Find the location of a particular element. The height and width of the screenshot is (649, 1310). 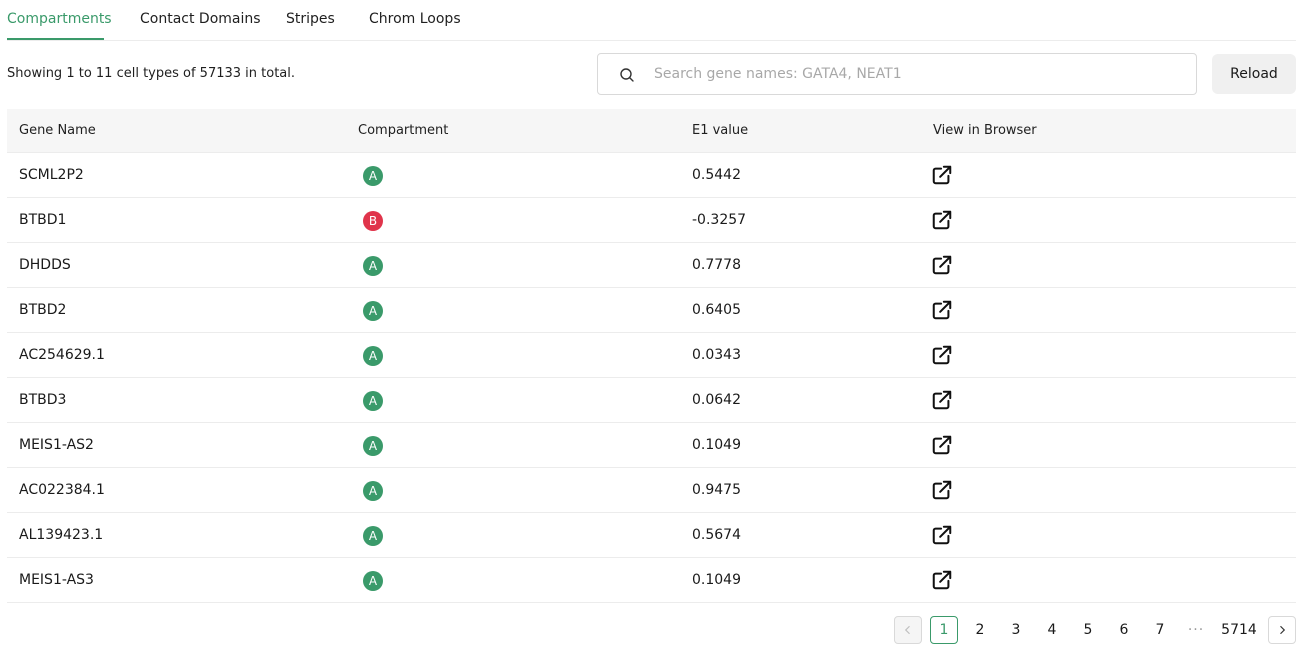

page-last-button: 5714 is located at coordinates (1239, 630).